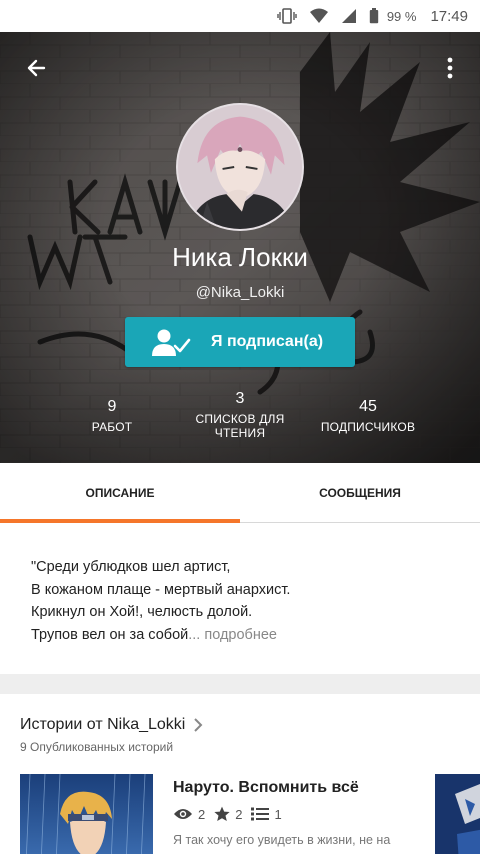 The width and height of the screenshot is (480, 854). I want to click on description-line-last: Трупов вел он за собой... подробнее, so click(255, 635).